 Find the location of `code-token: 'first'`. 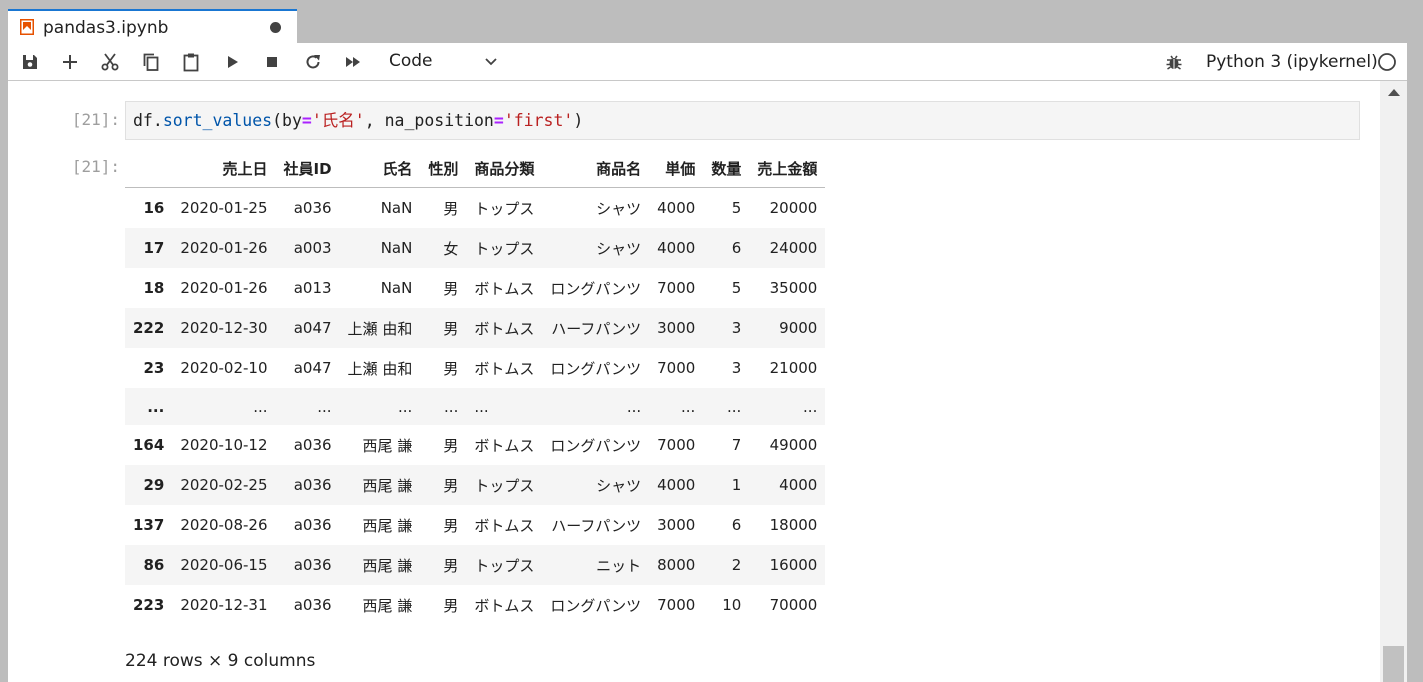

code-token: 'first' is located at coordinates (538, 120).